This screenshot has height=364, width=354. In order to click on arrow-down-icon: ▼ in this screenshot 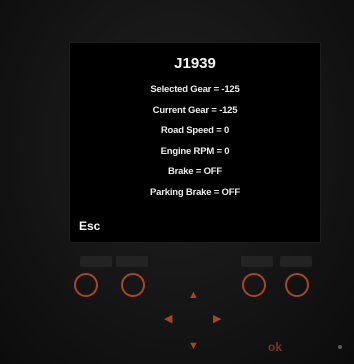, I will do `click(193, 346)`.